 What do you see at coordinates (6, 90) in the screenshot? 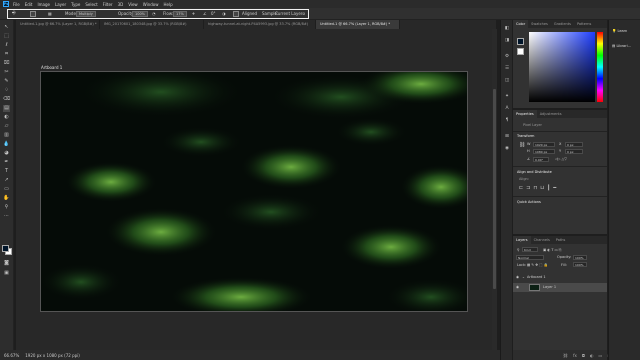
I see `healing-tool-icon: ♢` at bounding box center [6, 90].